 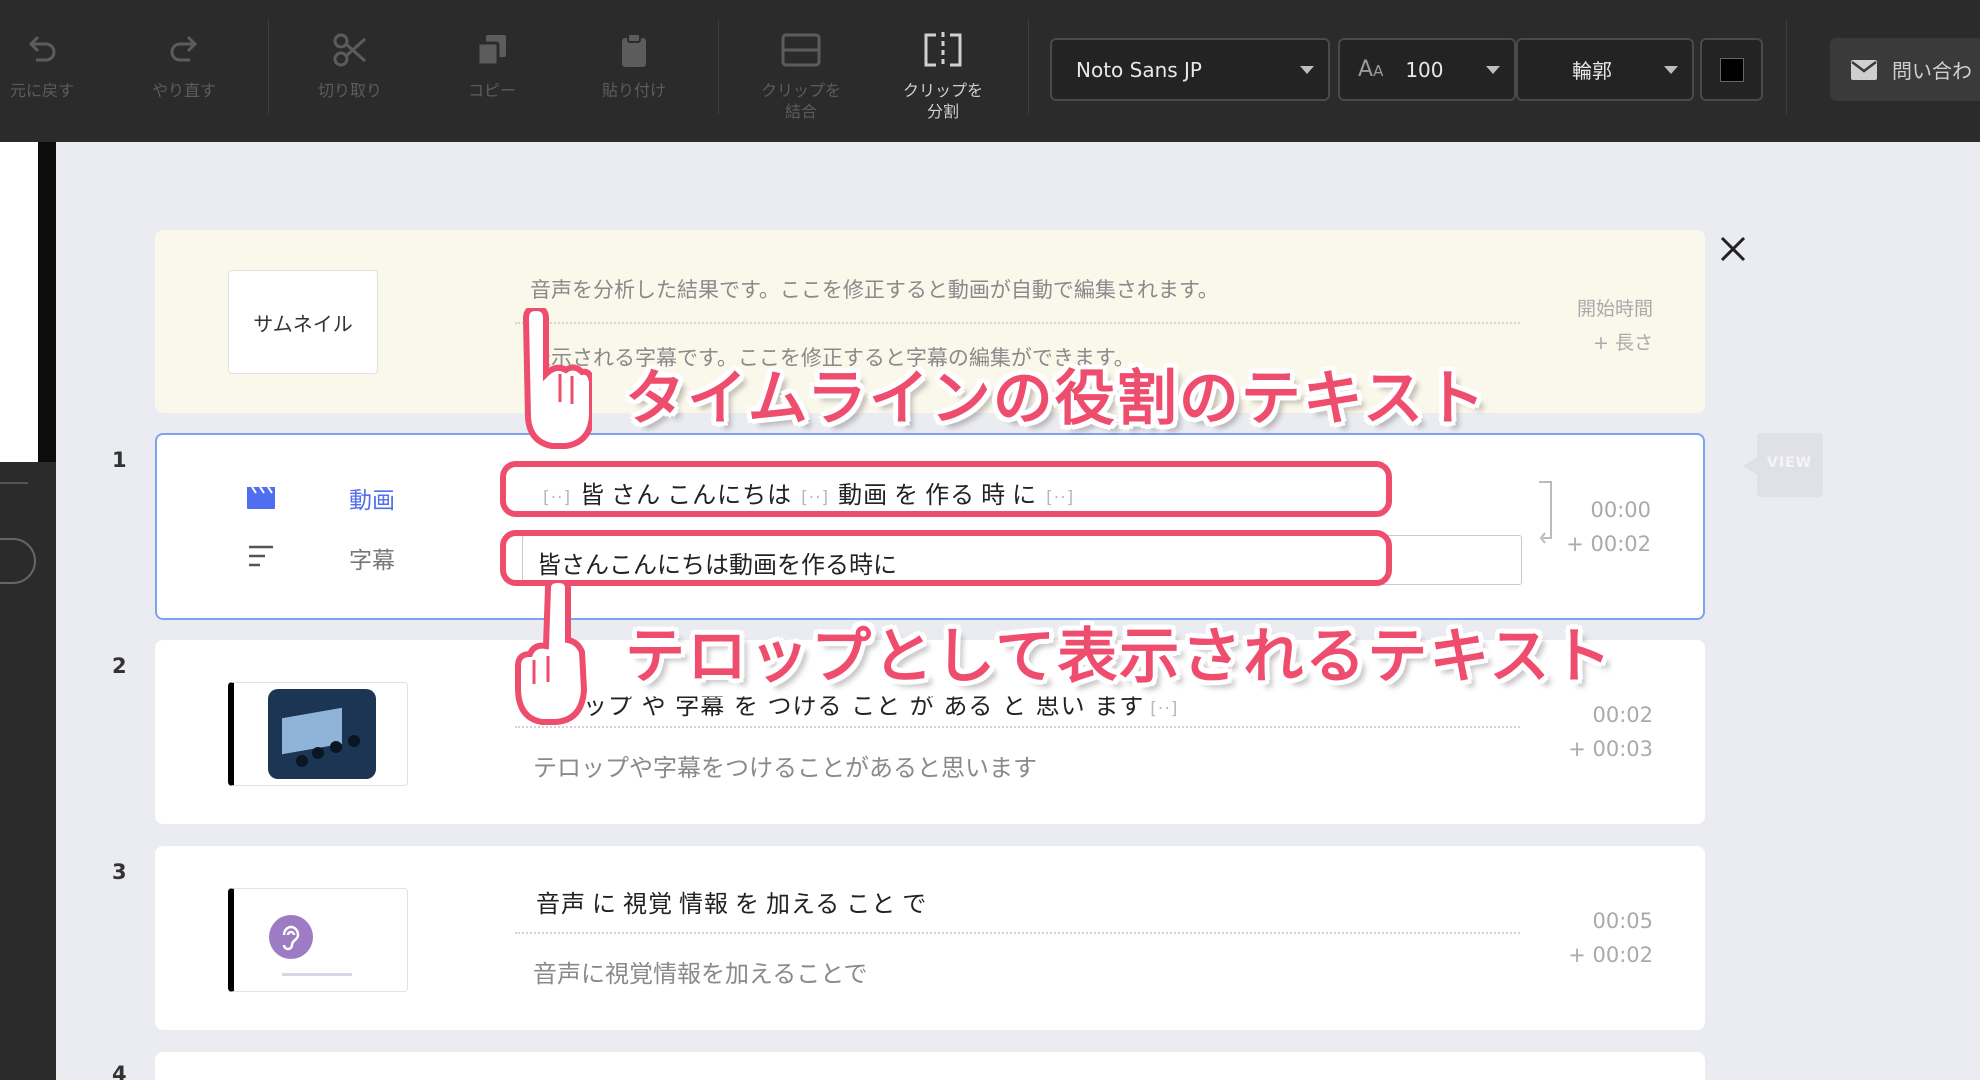 I want to click on preview-panel, so click(x=19, y=302).